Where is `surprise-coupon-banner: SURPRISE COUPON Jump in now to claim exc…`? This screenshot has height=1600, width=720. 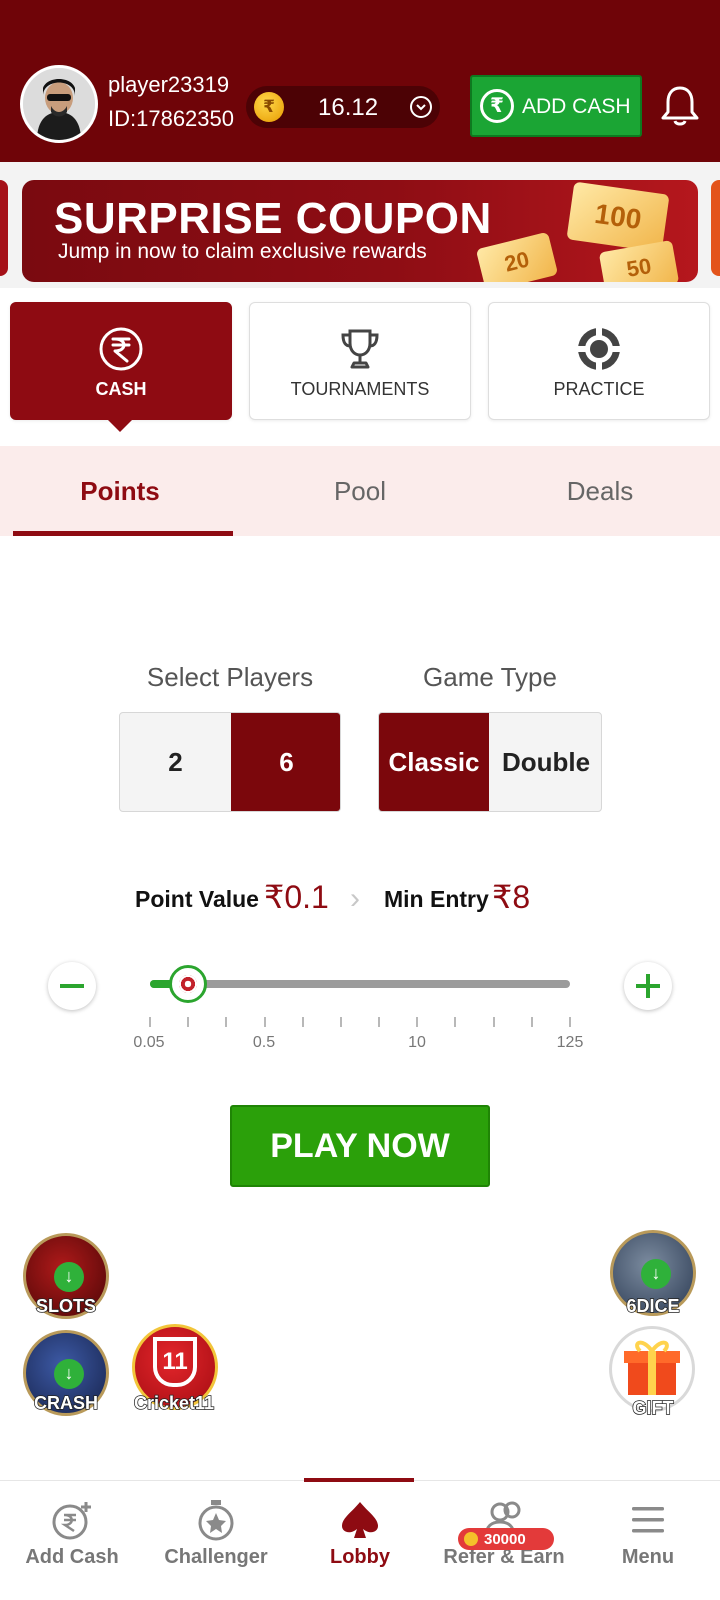 surprise-coupon-banner: SURPRISE COUPON Jump in now to claim exc… is located at coordinates (360, 231).